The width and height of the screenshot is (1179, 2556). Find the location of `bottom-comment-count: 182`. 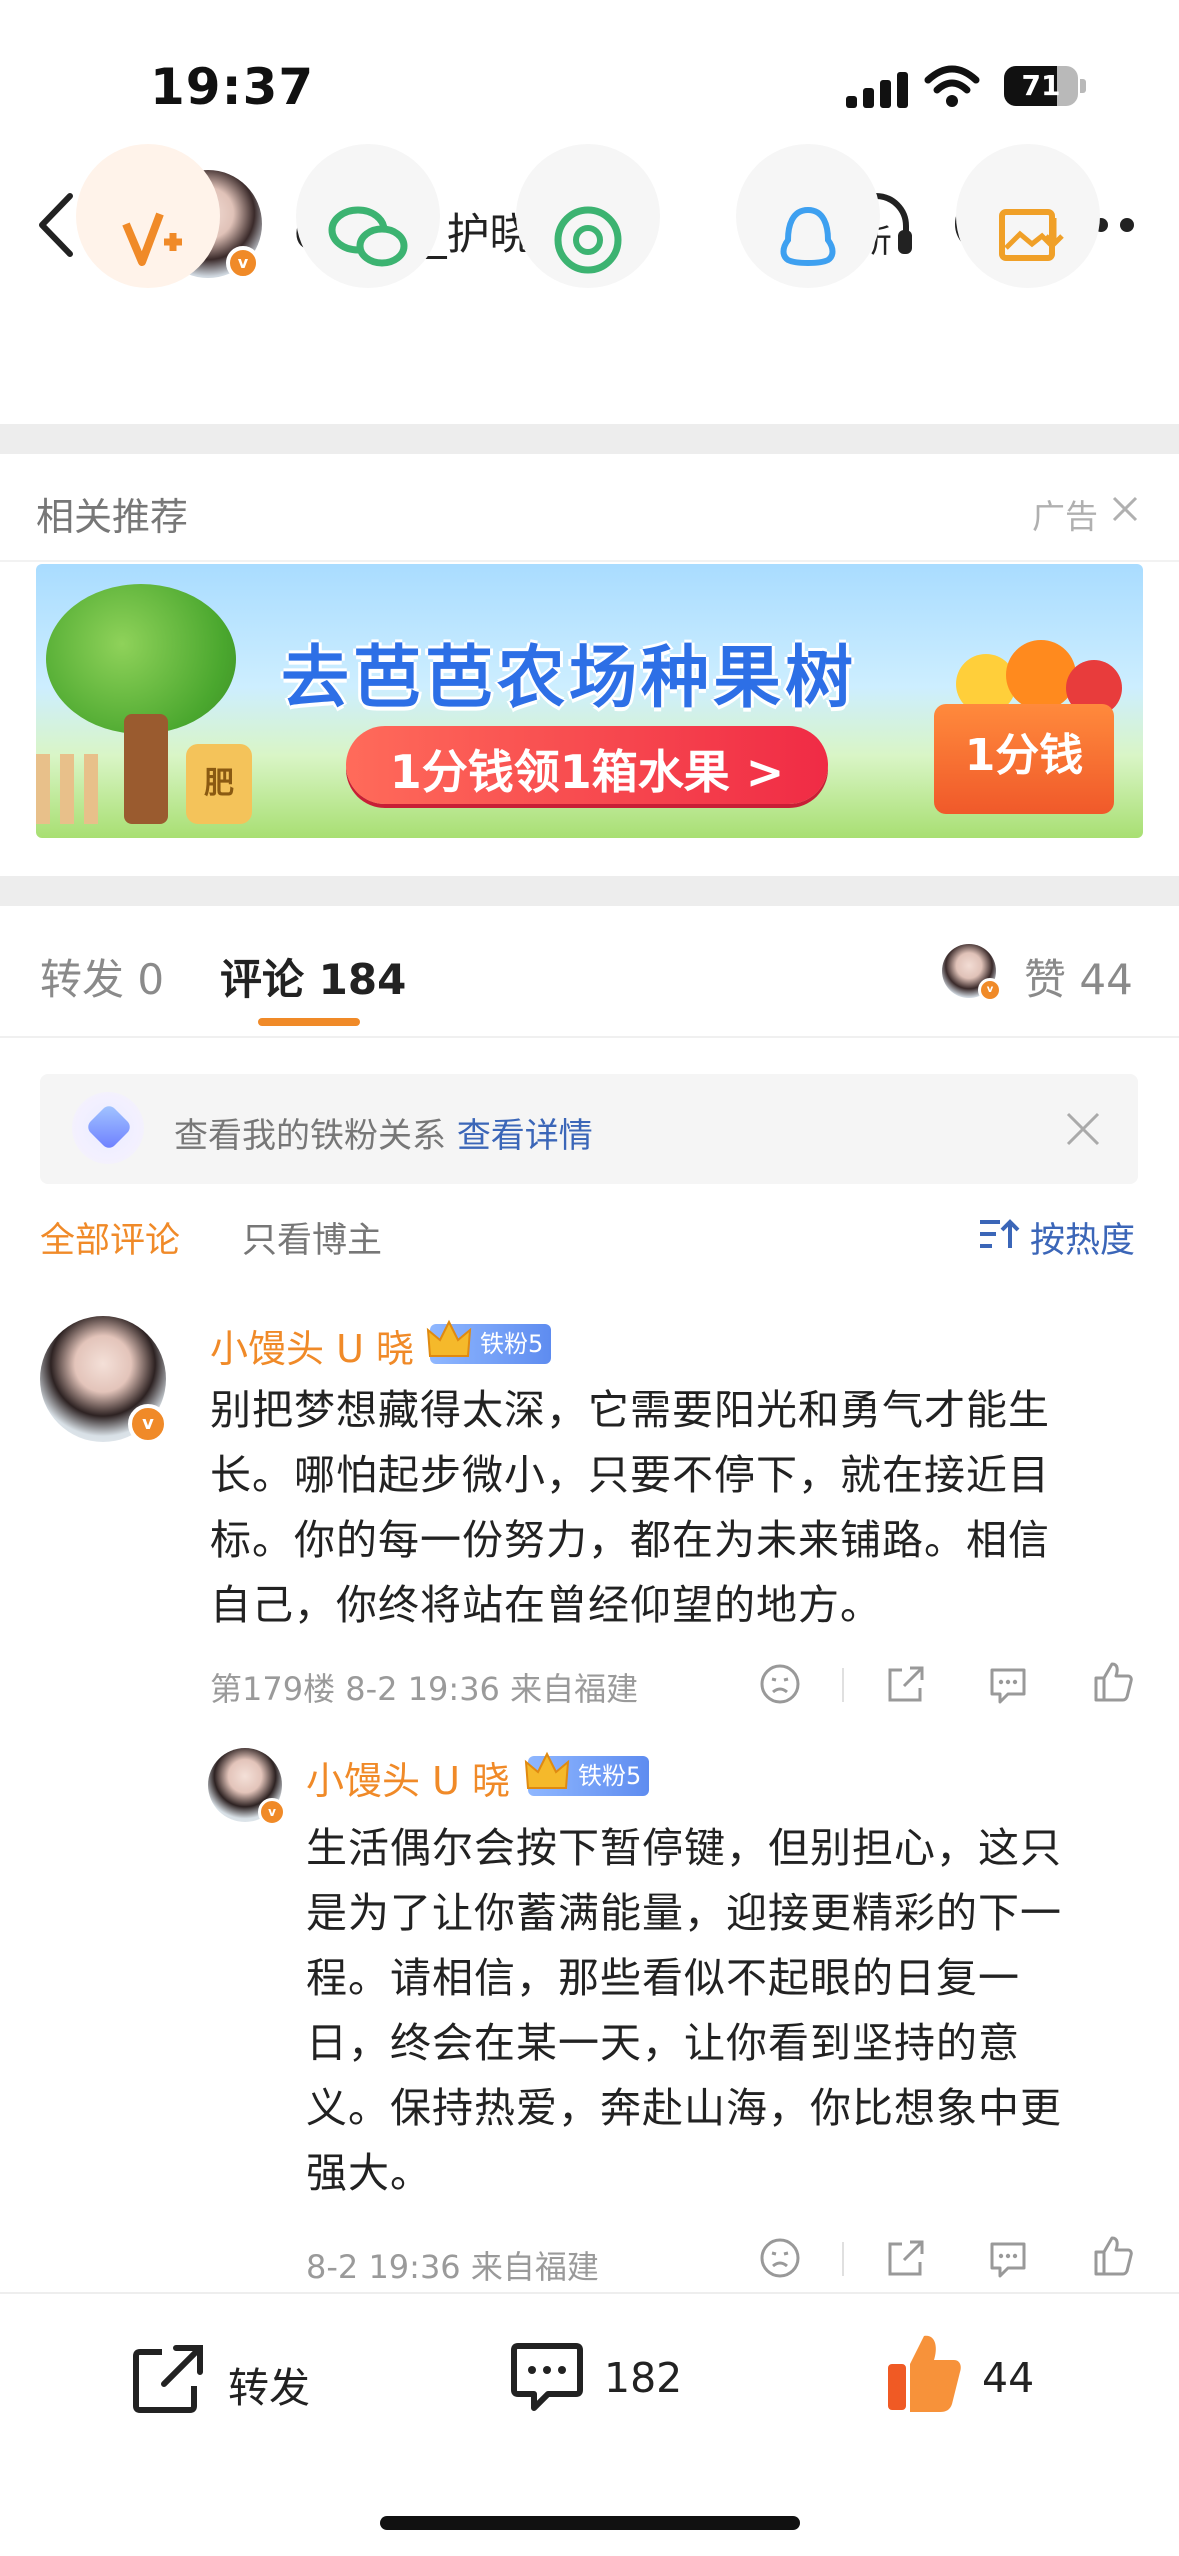

bottom-comment-count: 182 is located at coordinates (643, 2378).